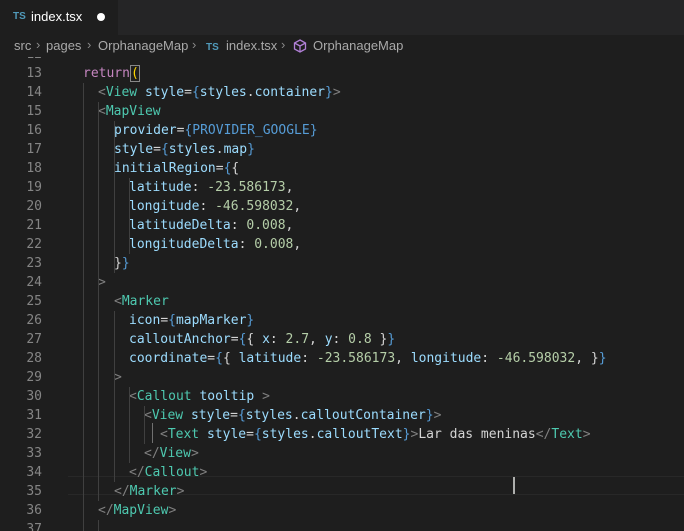  Describe the element at coordinates (342, 111) in the screenshot. I see `code-line: 15 <MapView` at that location.